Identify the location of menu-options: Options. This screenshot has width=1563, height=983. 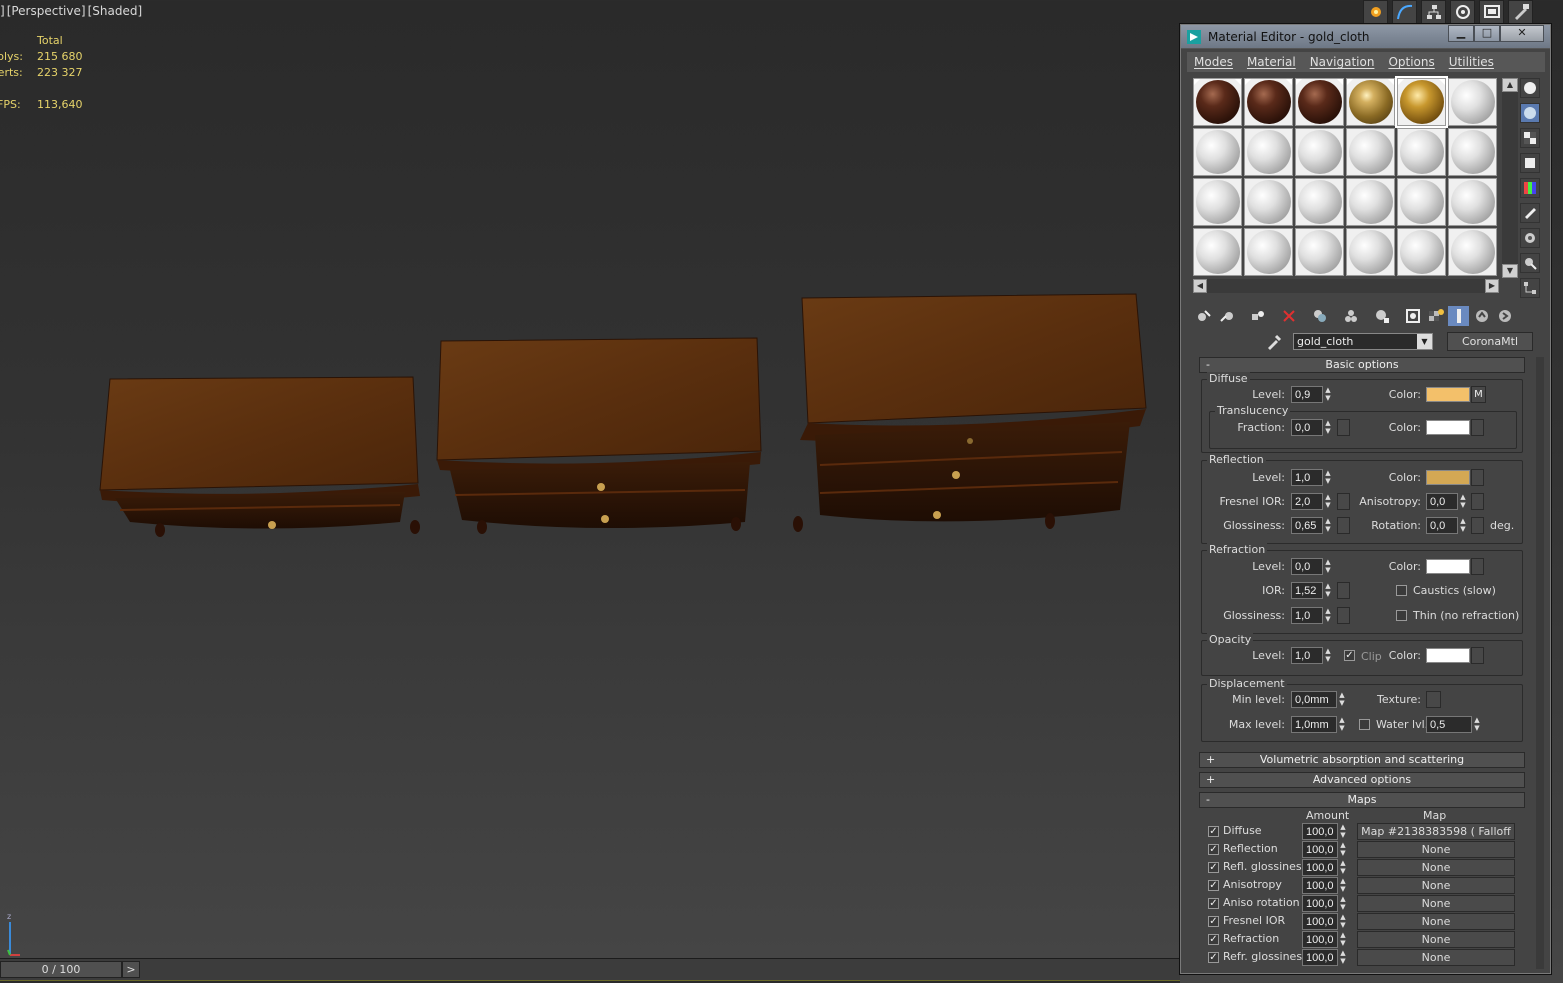
(1411, 62).